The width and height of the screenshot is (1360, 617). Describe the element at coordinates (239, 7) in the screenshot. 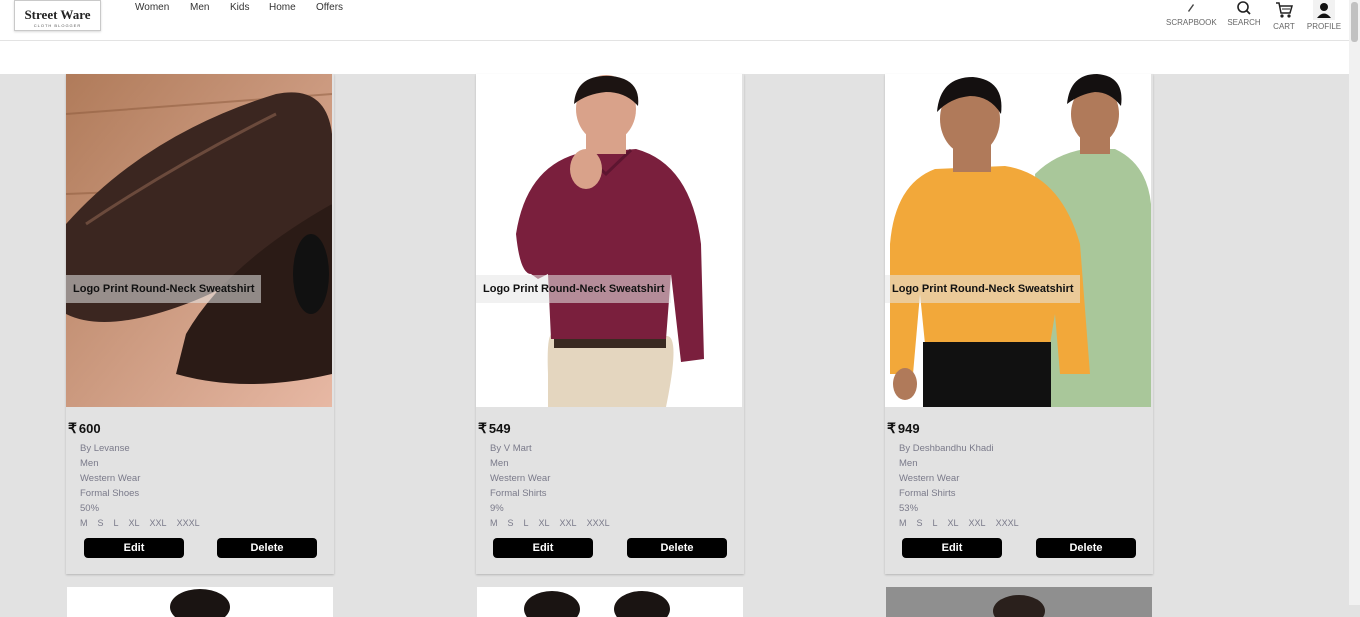

I see `nav-kids: Kids` at that location.